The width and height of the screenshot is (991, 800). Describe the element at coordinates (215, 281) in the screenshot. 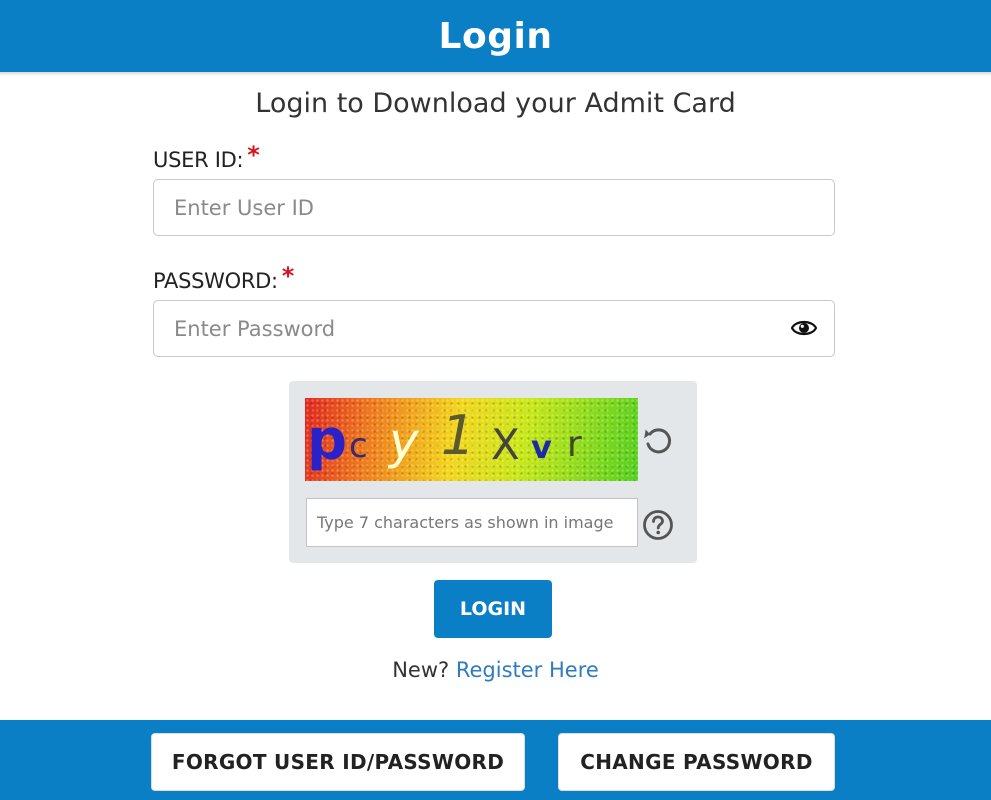

I see `password-label-text: PASSWORD:` at that location.